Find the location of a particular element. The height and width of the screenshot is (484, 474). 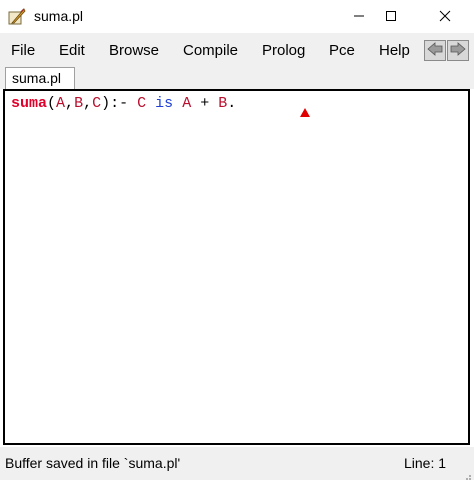

maximize-icon is located at coordinates (391, 17).